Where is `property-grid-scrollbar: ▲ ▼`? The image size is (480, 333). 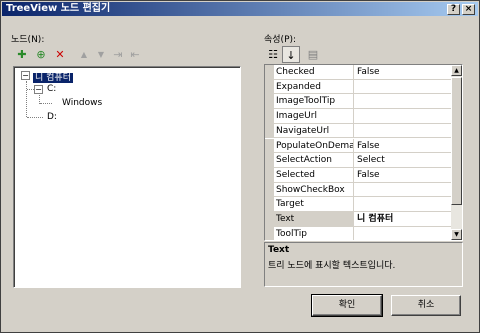 property-grid-scrollbar: ▲ ▼ is located at coordinates (456, 152).